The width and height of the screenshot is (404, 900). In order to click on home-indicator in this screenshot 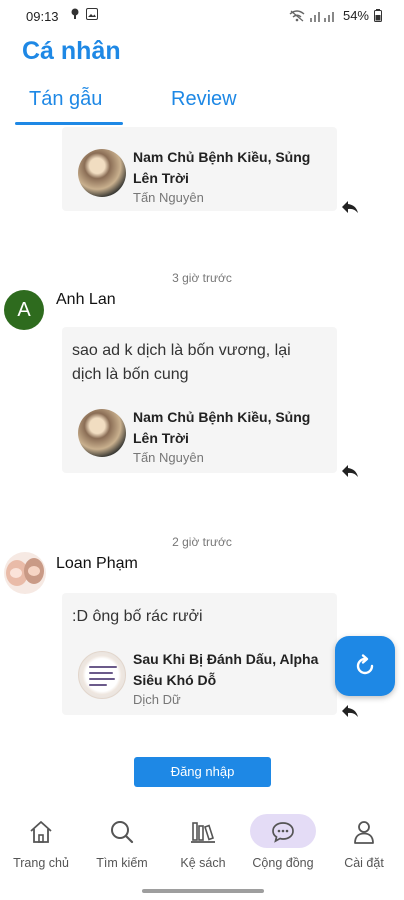, I will do `click(203, 891)`.